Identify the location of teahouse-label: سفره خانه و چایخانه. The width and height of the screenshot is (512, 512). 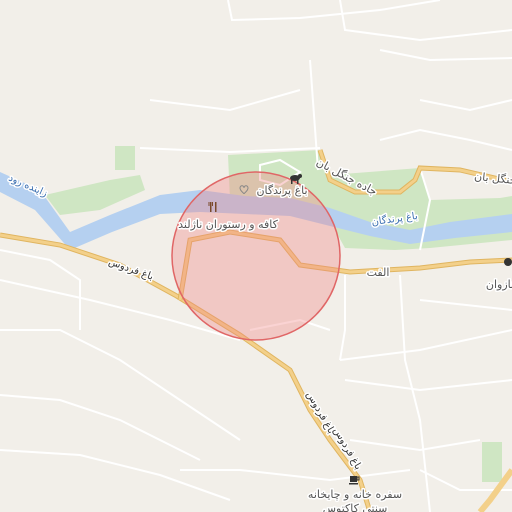
(355, 494).